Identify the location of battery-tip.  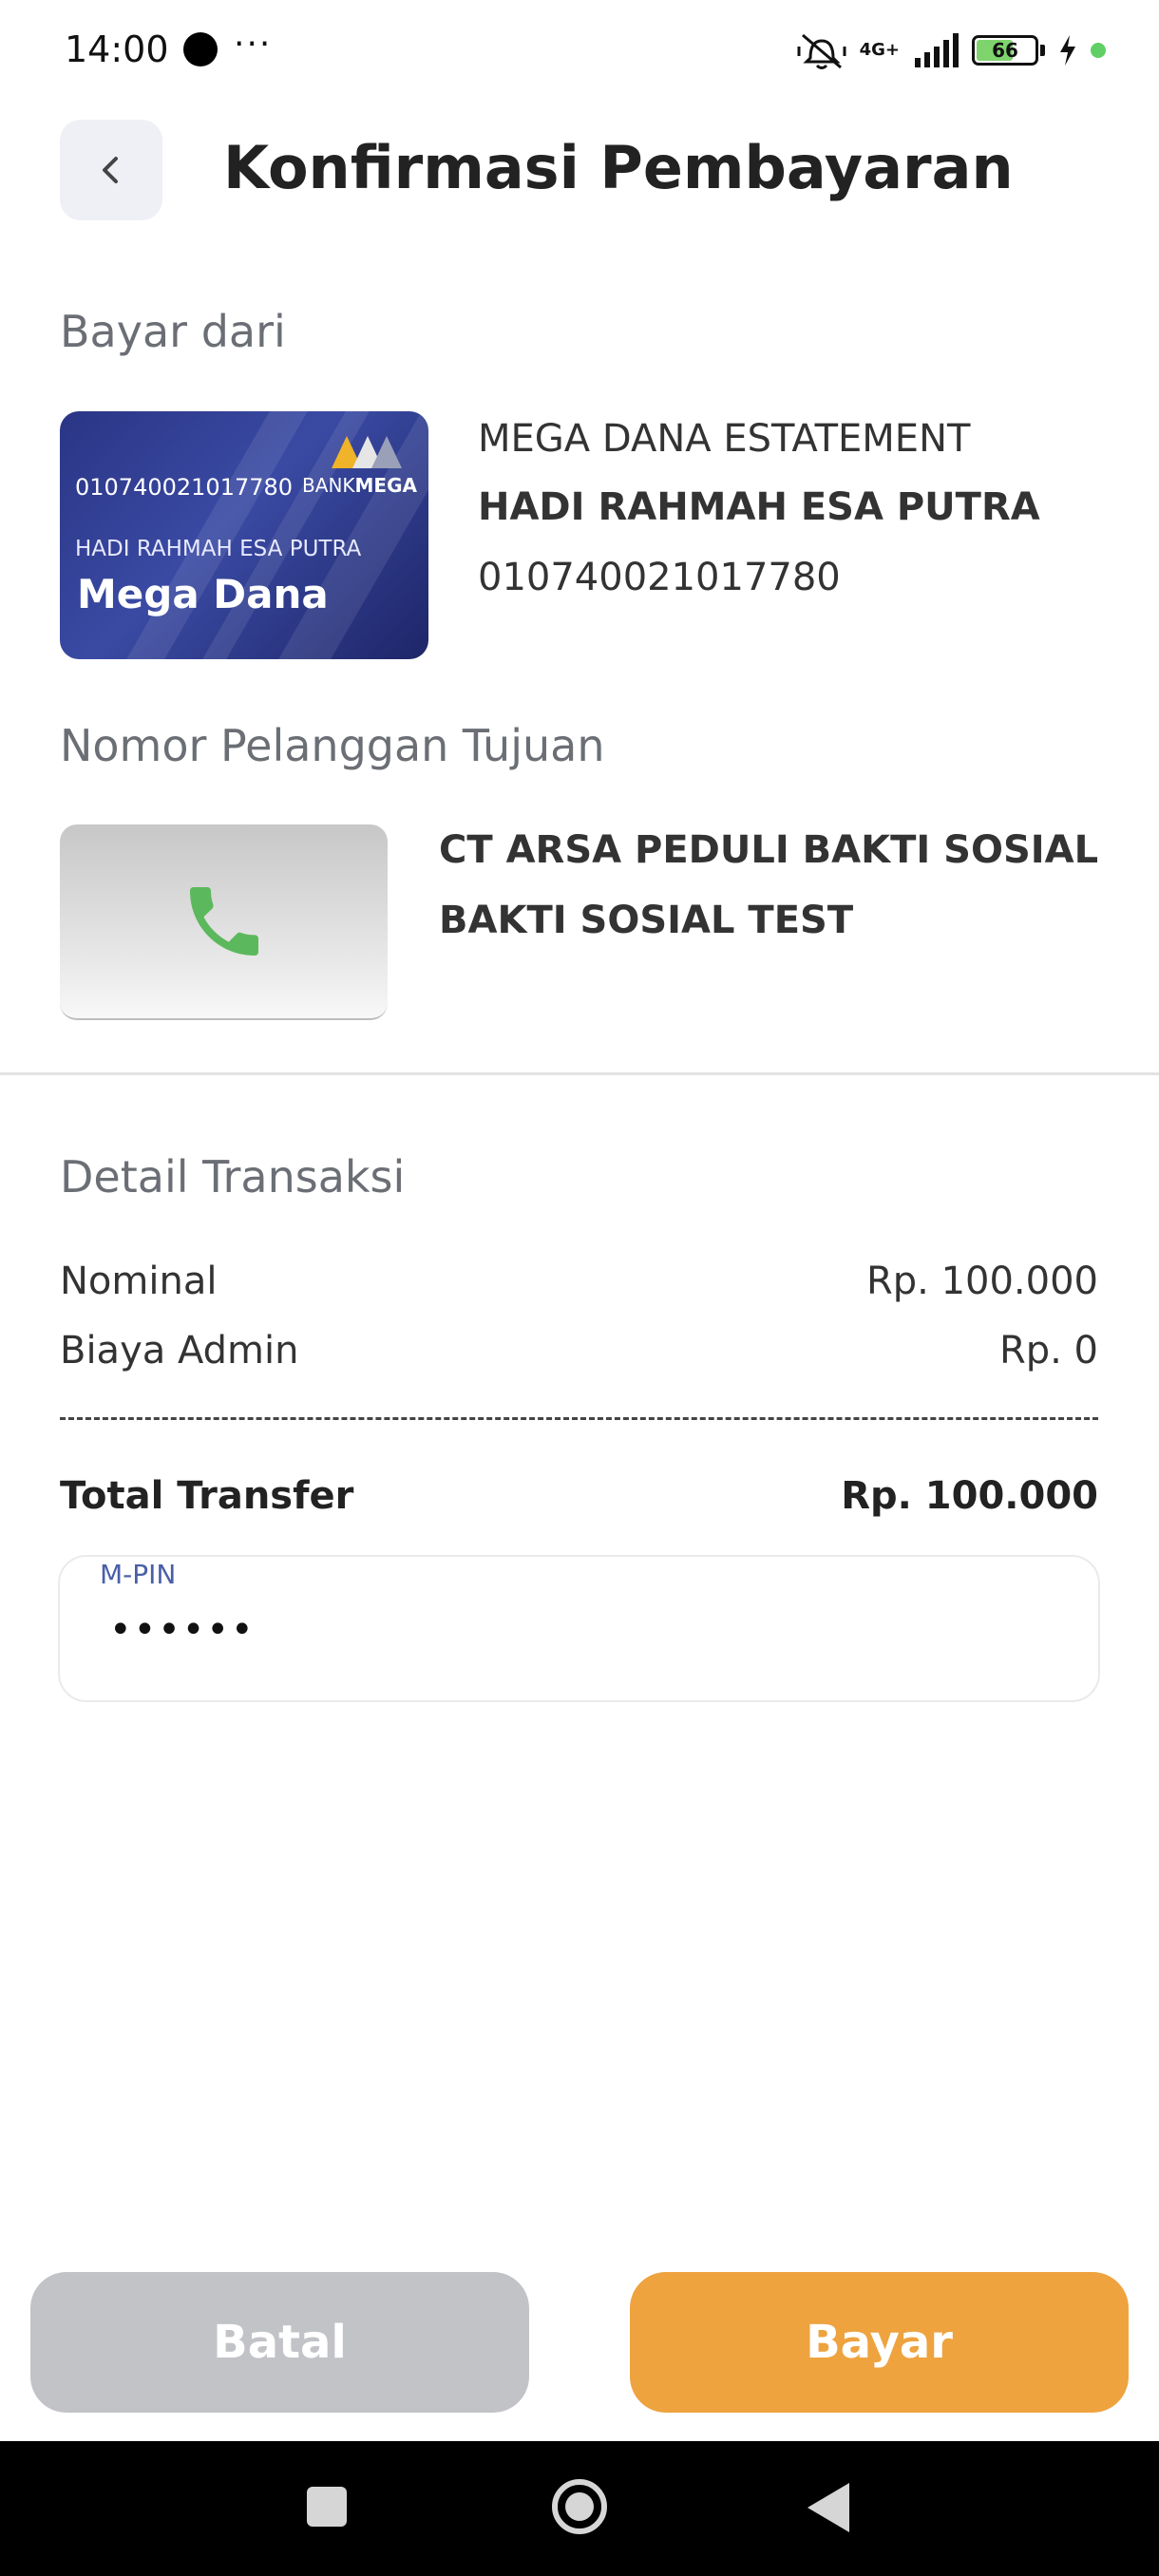
(1042, 50).